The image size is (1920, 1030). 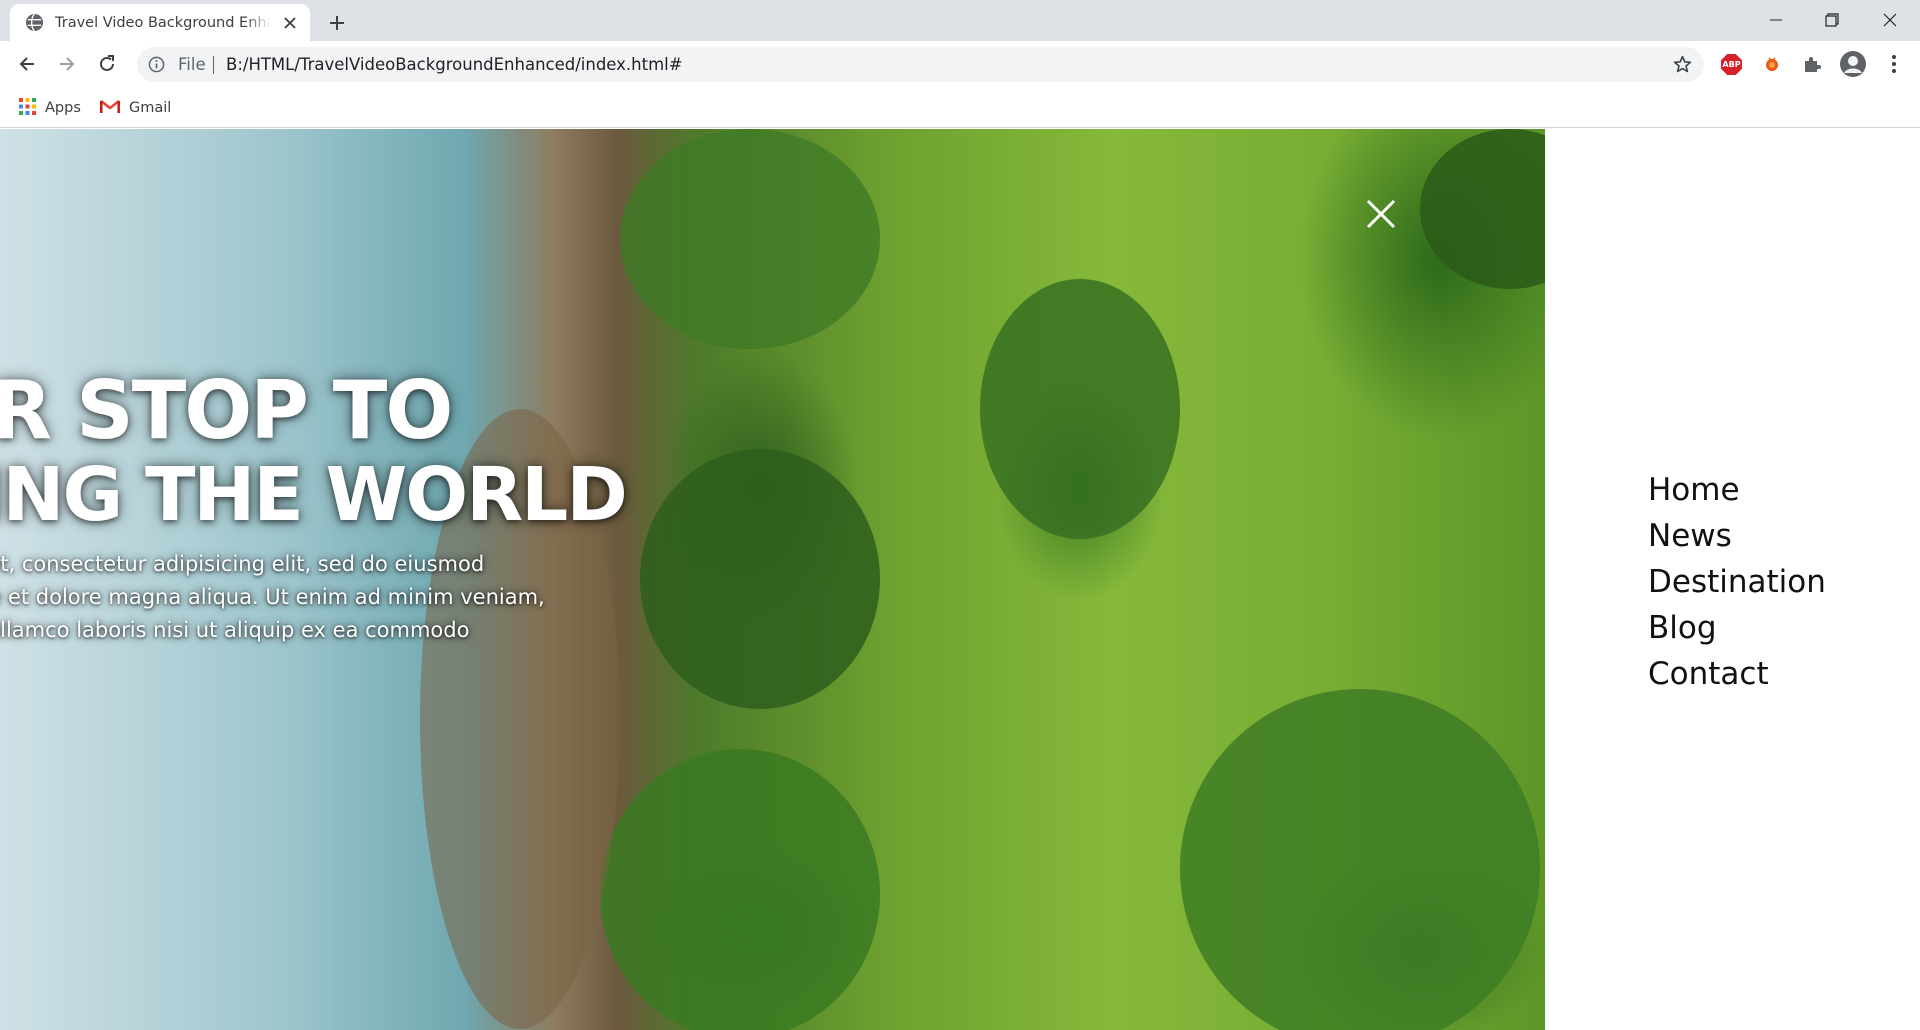 What do you see at coordinates (1890, 20) in the screenshot?
I see `close-window-icon` at bounding box center [1890, 20].